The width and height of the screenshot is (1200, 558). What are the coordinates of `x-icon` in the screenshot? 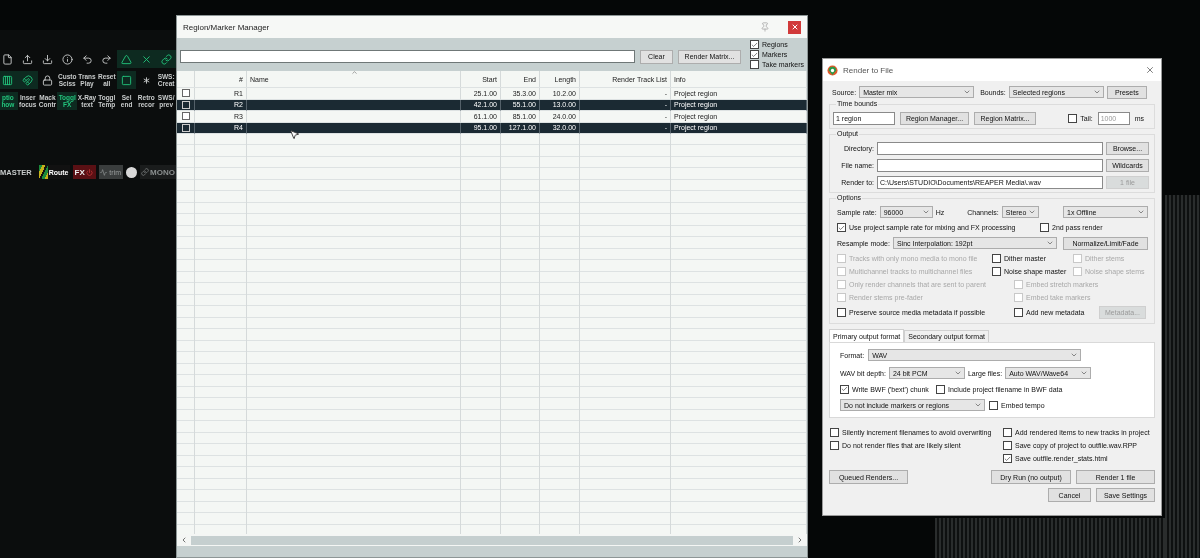 It's located at (146, 59).